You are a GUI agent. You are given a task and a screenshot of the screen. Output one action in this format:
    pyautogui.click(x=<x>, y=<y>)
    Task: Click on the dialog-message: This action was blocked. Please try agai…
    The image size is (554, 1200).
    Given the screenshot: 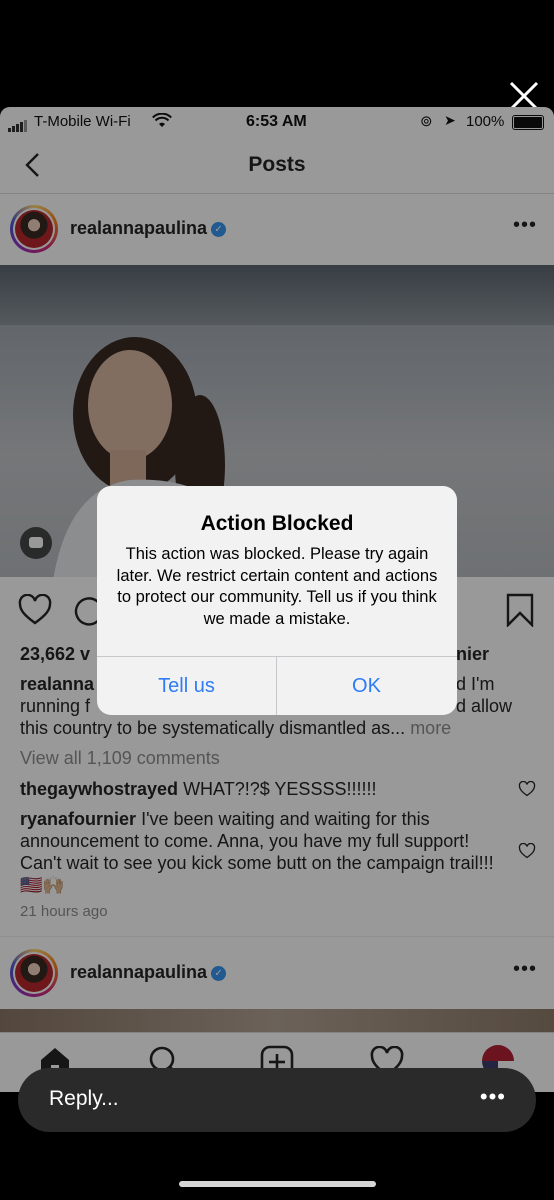 What is the action you would take?
    pyautogui.click(x=277, y=586)
    